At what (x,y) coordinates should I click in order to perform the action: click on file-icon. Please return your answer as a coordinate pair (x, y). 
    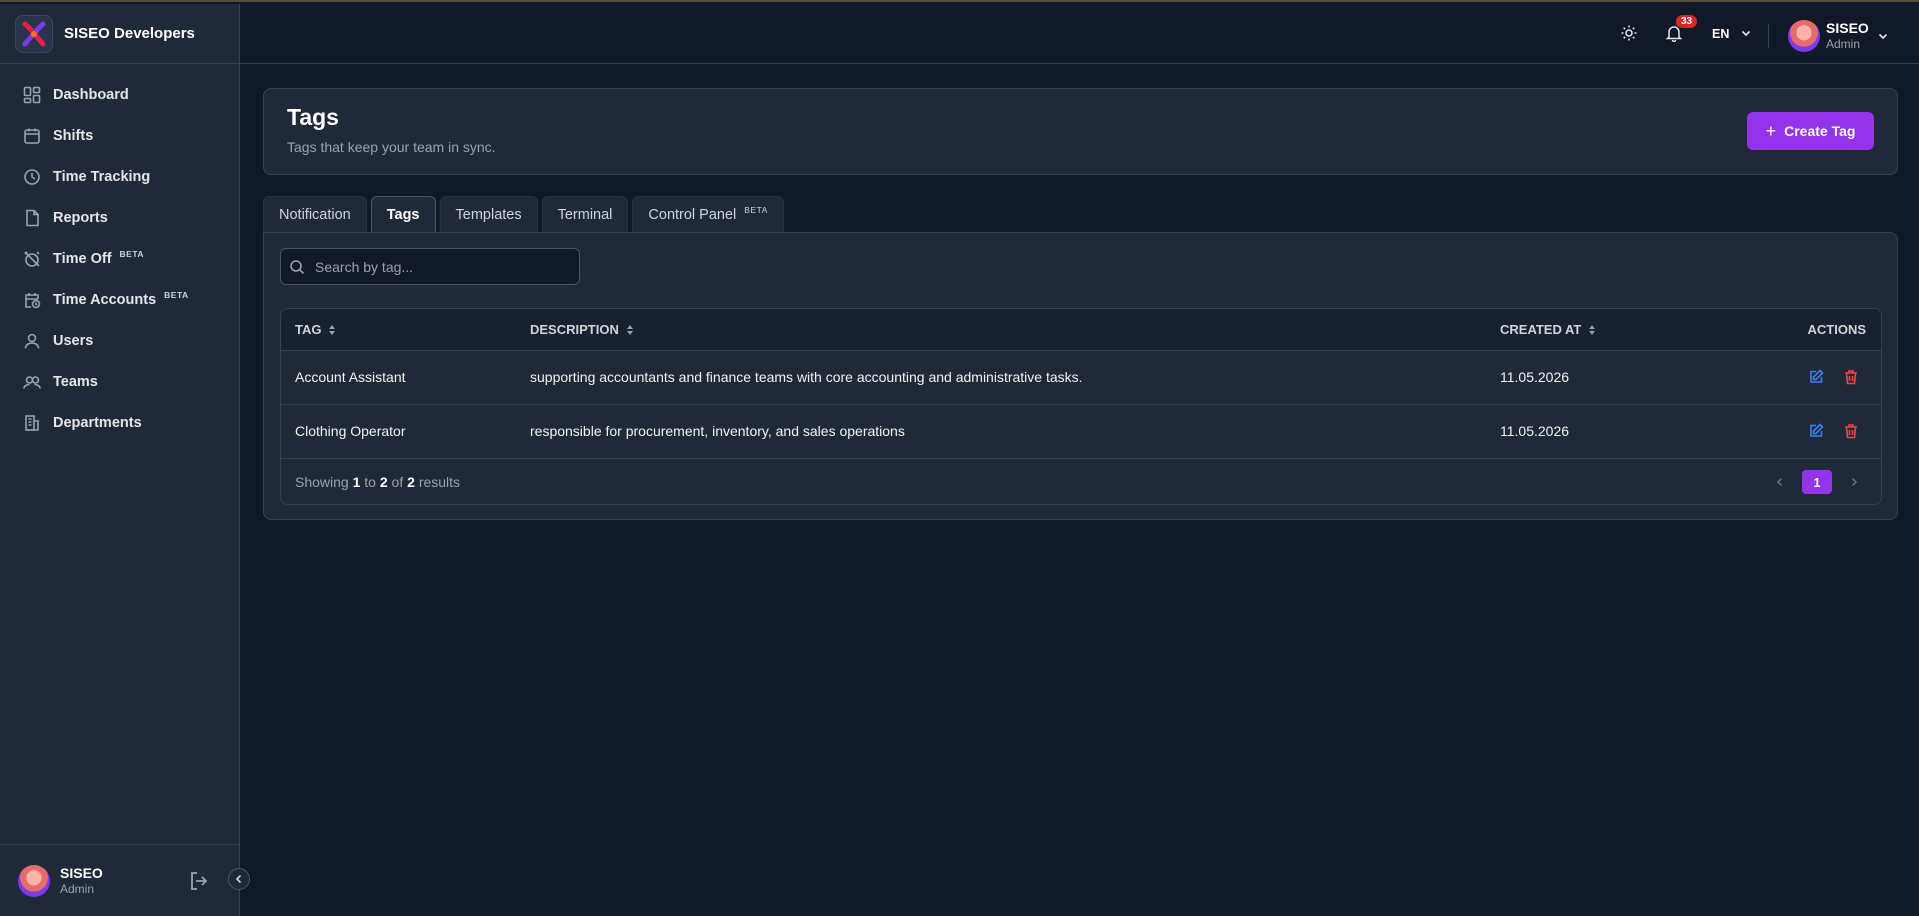
    Looking at the image, I should click on (32, 217).